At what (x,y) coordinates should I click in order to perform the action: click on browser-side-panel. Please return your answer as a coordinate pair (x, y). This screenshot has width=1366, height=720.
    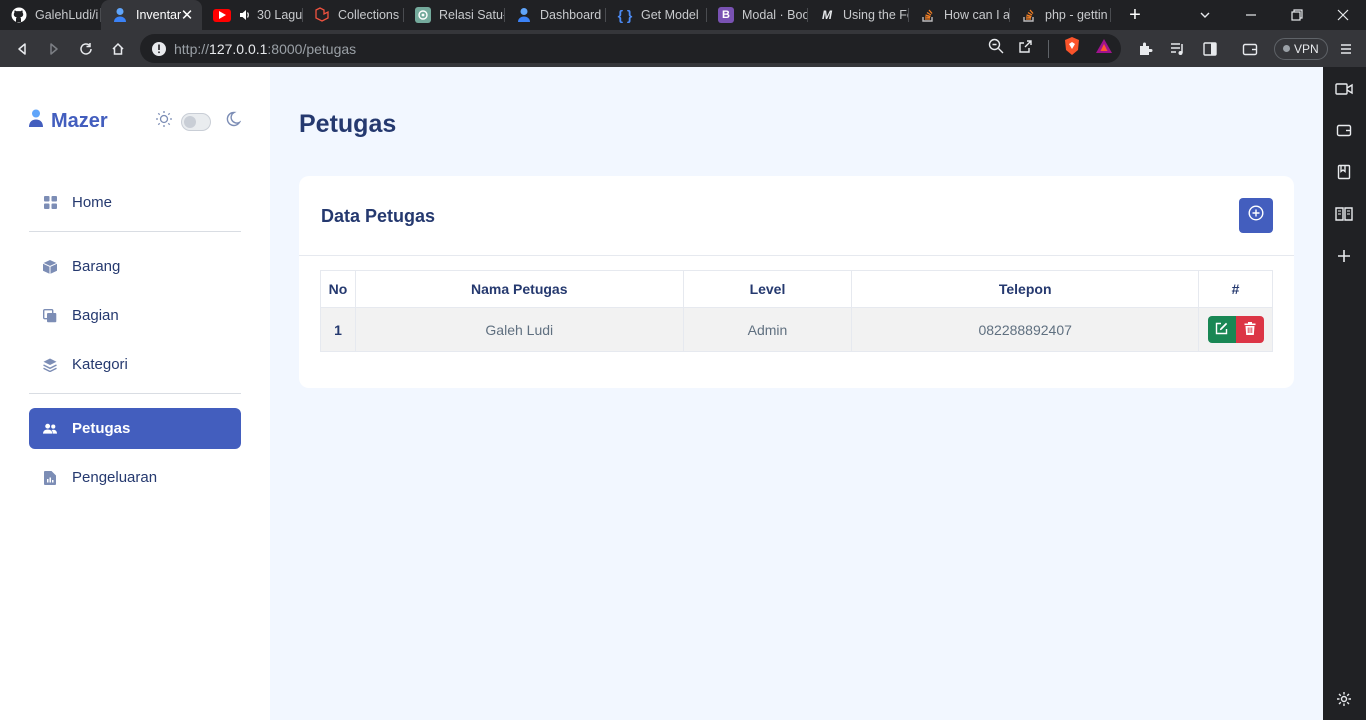
    Looking at the image, I should click on (1344, 393).